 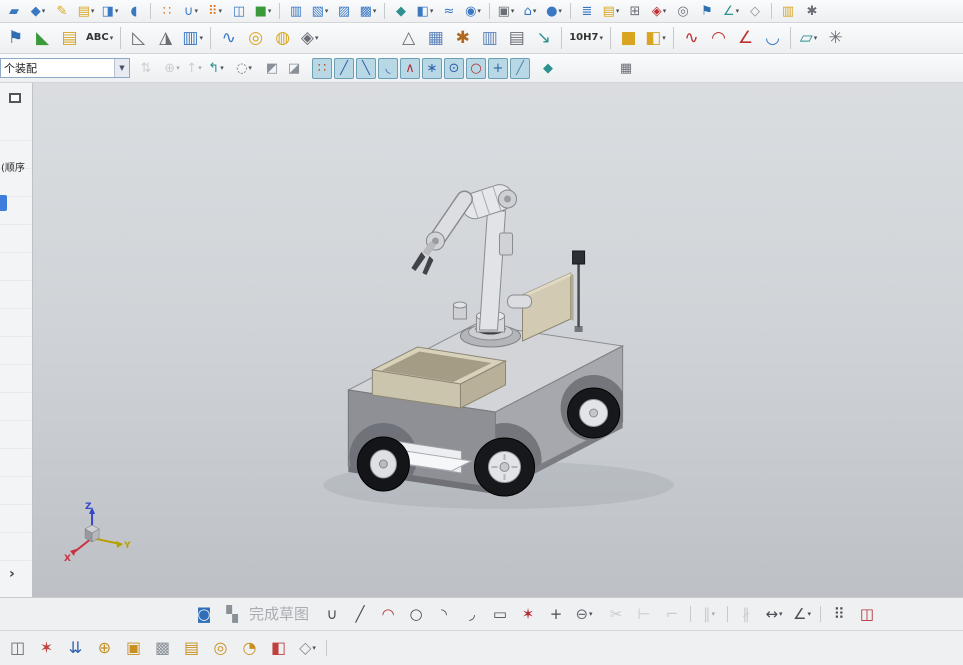 I want to click on sweep-list-dropdown-caret-icon: ▾, so click(x=201, y=38).